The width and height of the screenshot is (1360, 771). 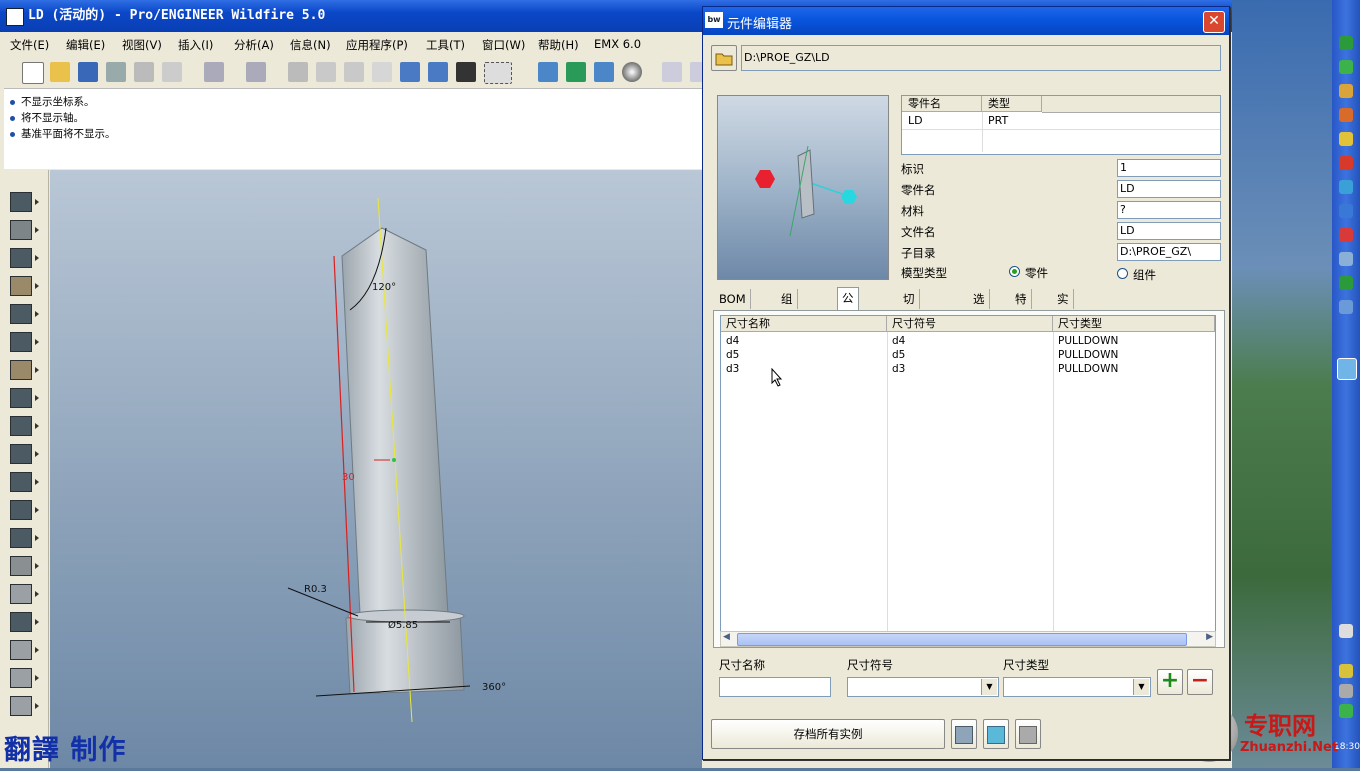 I want to click on rib-icon, so click(x=24, y=454).